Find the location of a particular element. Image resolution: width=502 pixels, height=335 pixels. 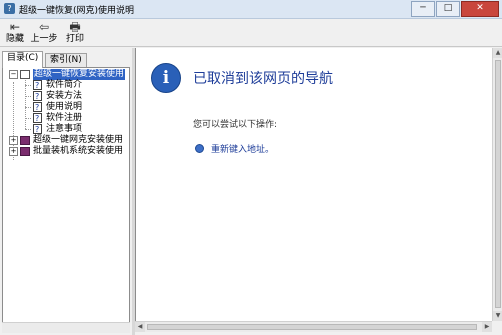

back-arrow-icon: ⇦ is located at coordinates (44, 27).